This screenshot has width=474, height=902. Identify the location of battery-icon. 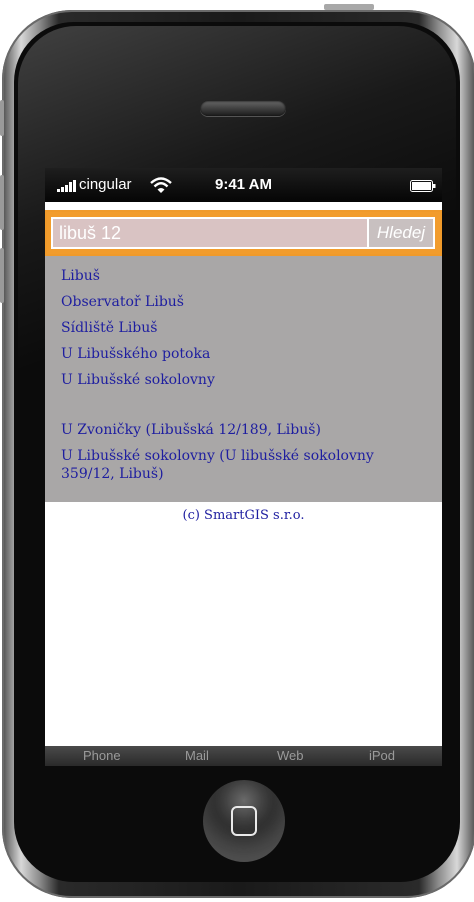
(423, 186).